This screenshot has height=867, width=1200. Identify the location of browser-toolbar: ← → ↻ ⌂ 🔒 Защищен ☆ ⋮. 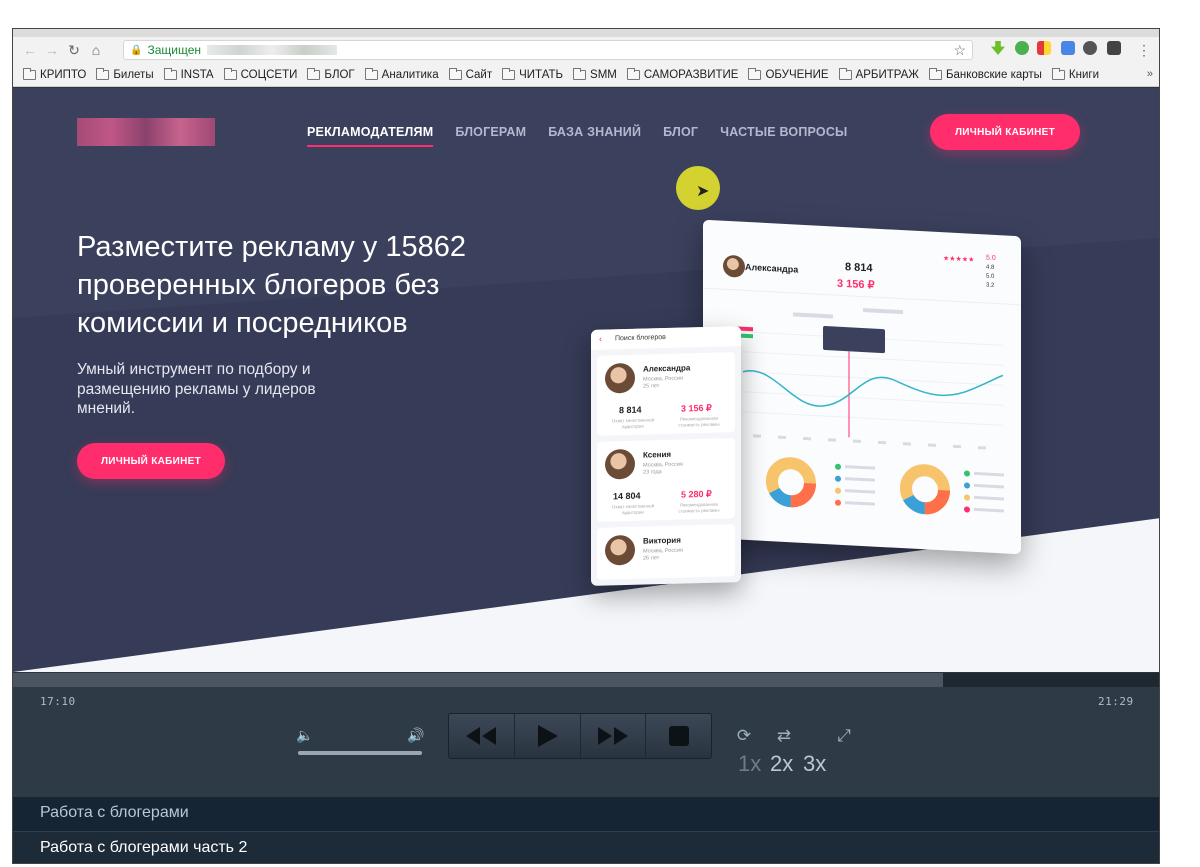
(586, 50).